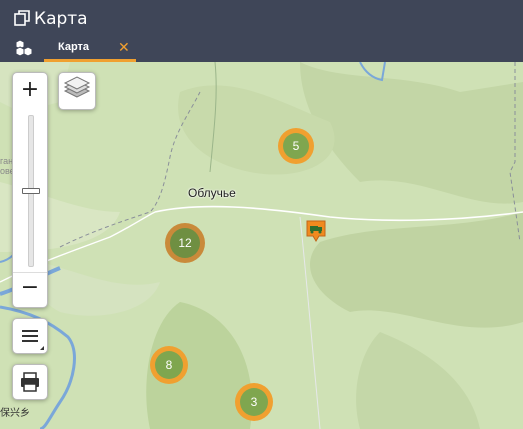  I want to click on layers-button, so click(77, 91).